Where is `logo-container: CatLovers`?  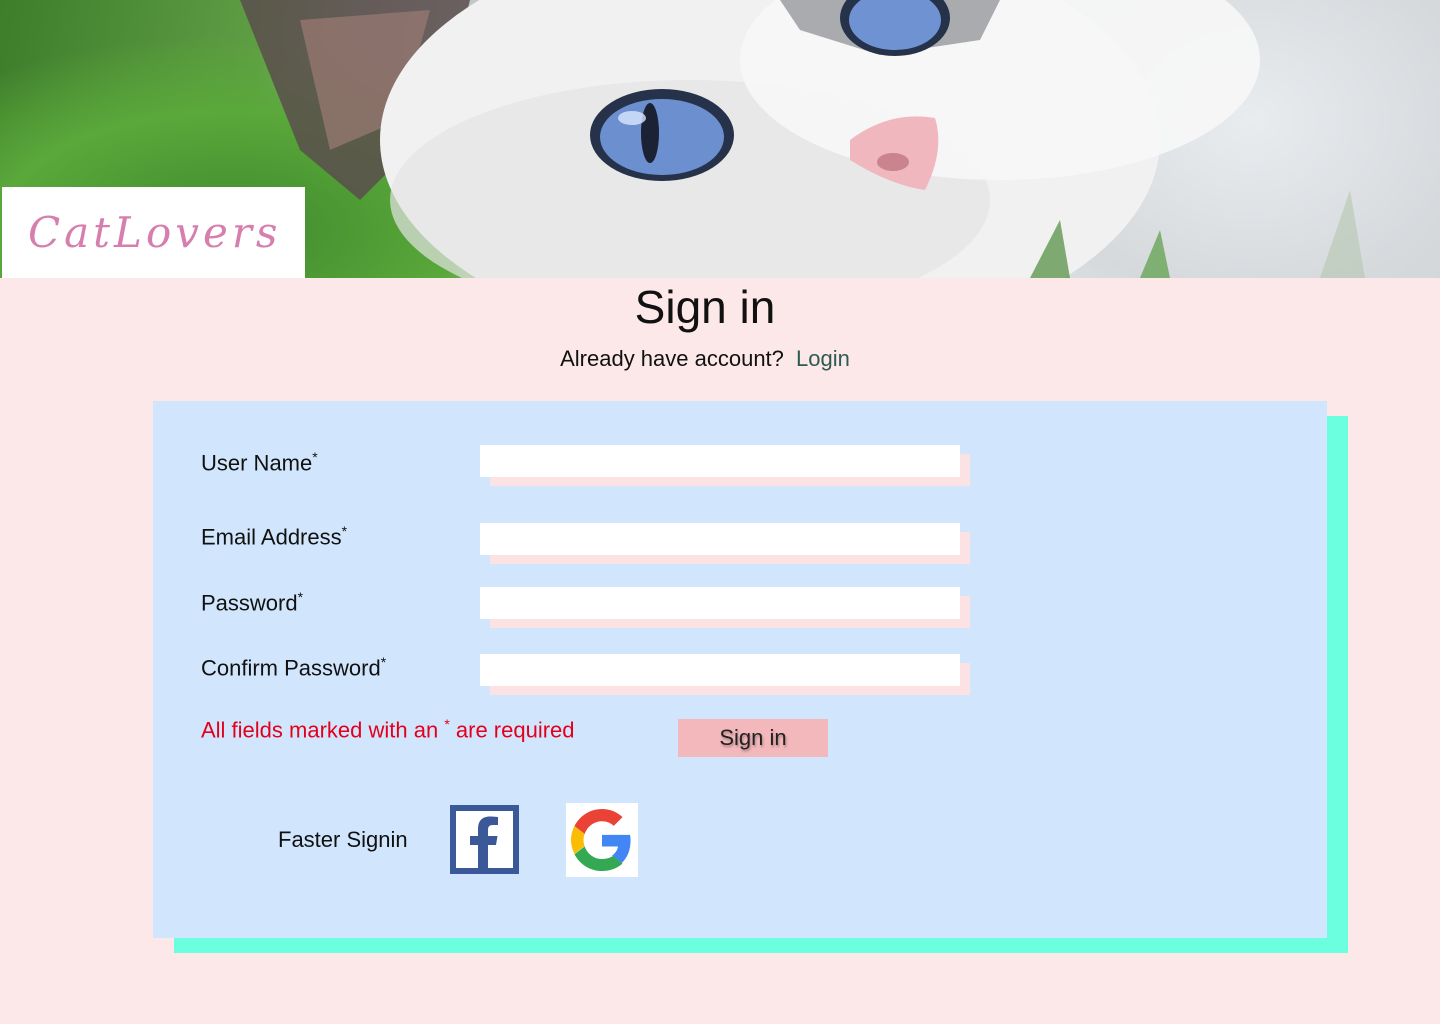
logo-container: CatLovers is located at coordinates (153, 232).